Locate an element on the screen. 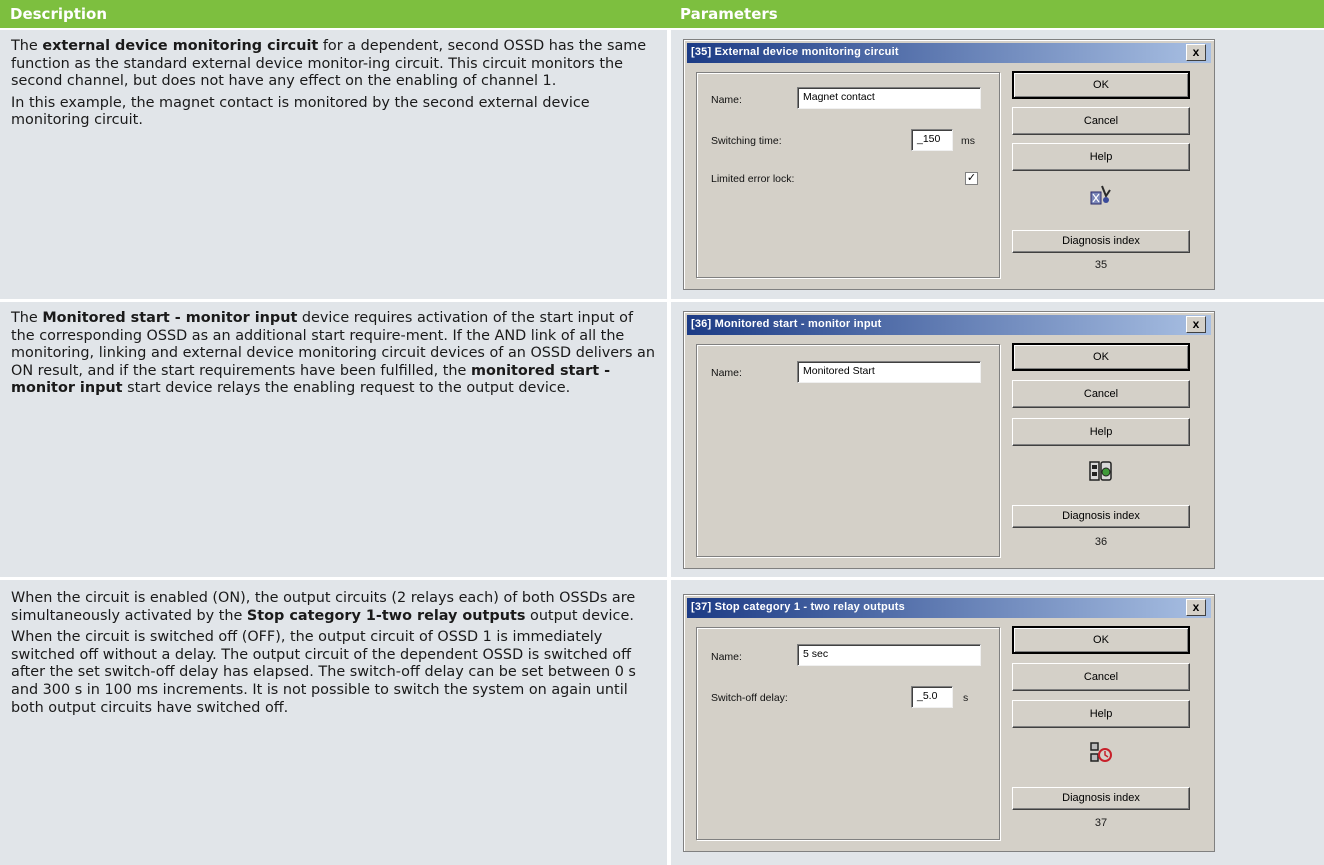 The width and height of the screenshot is (1324, 865). device-monitoring-icon is located at coordinates (1100, 195).